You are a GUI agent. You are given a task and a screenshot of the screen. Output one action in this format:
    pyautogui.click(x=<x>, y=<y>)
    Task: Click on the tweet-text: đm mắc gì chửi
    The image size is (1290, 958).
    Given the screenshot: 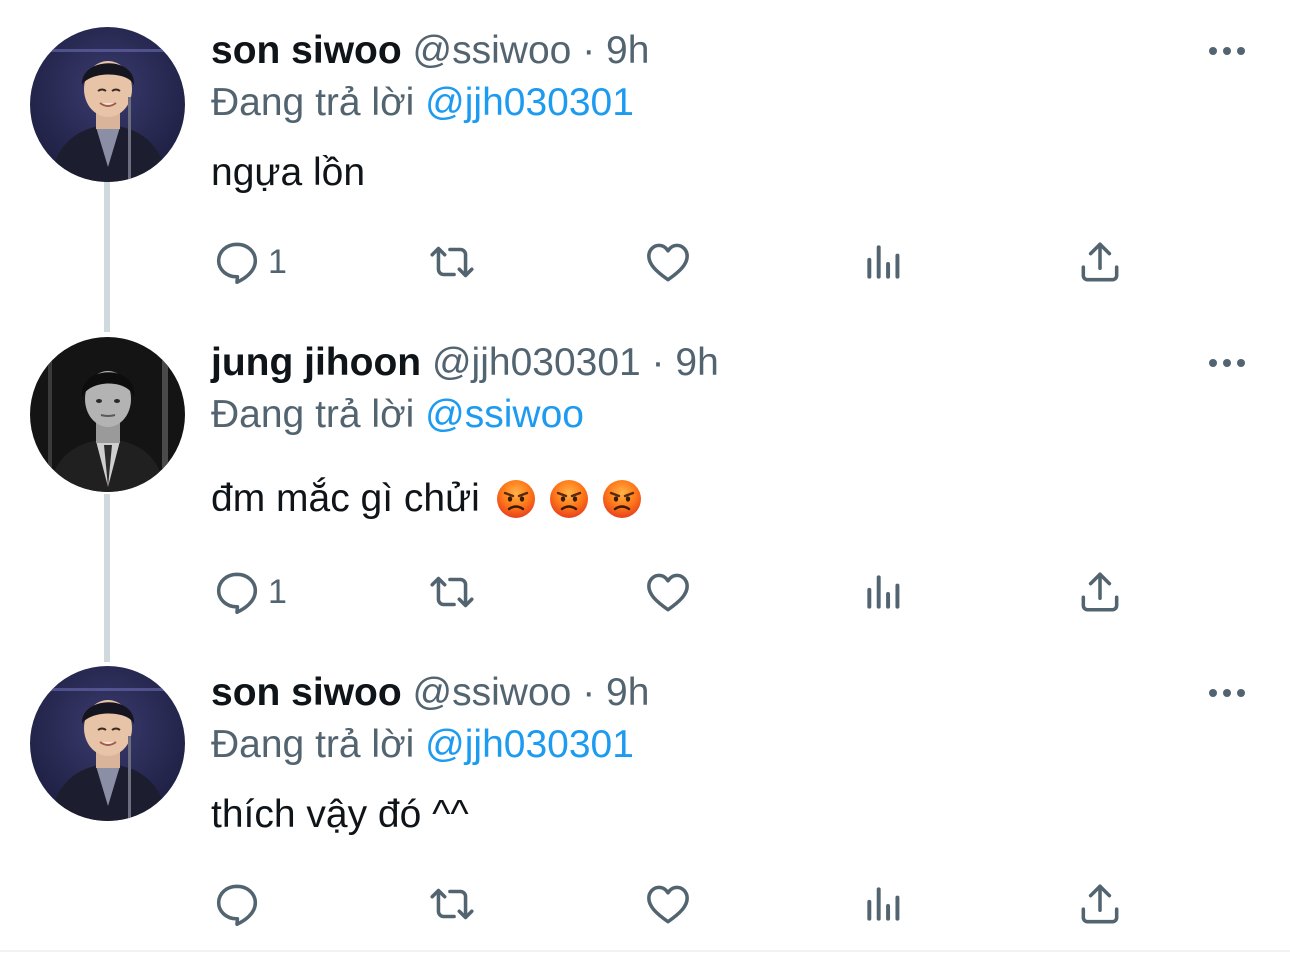 What is the action you would take?
    pyautogui.click(x=426, y=499)
    